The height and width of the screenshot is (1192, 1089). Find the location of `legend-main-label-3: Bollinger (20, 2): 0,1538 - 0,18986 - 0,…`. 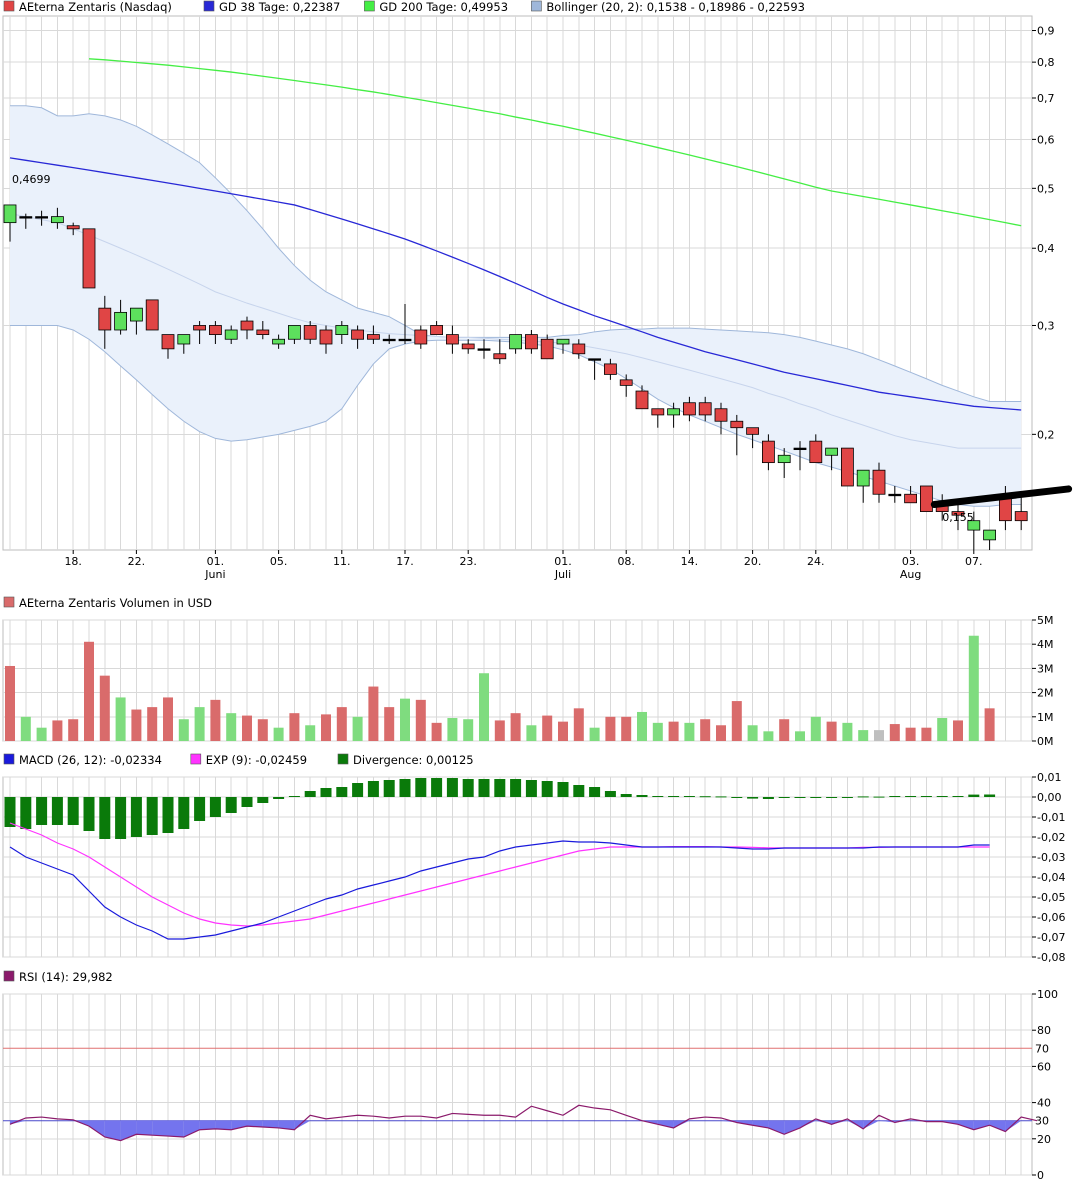

legend-main-label-3: Bollinger (20, 2): 0,1538 - 0,18986 - 0,… is located at coordinates (675, 7).